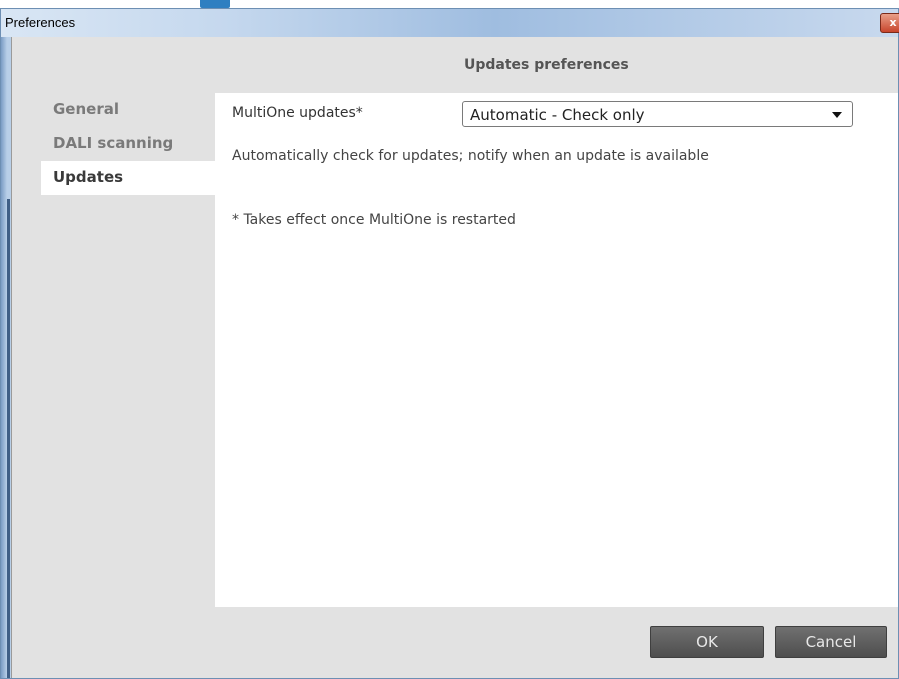  What do you see at coordinates (707, 642) in the screenshot?
I see `ok-button: OK` at bounding box center [707, 642].